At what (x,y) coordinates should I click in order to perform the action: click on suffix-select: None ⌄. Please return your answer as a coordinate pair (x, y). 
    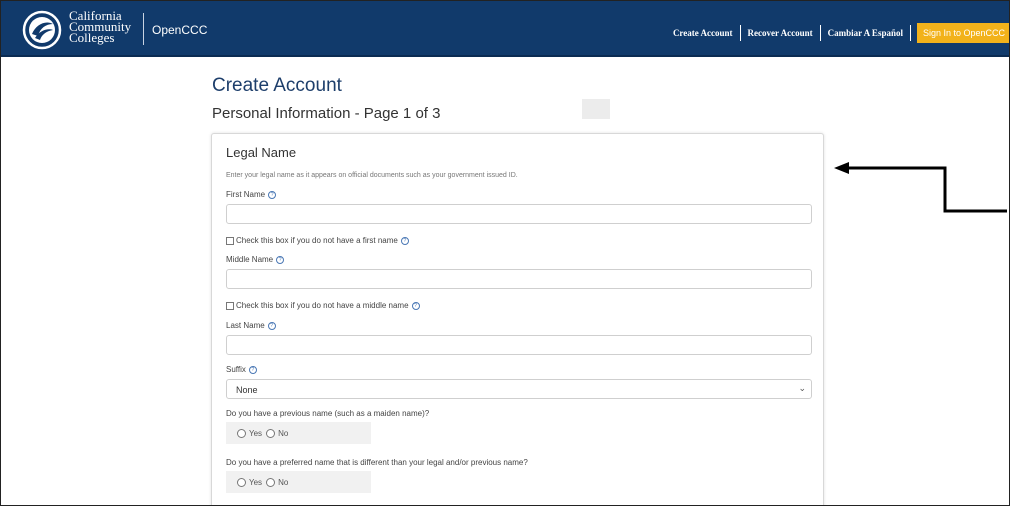
    Looking at the image, I should click on (519, 389).